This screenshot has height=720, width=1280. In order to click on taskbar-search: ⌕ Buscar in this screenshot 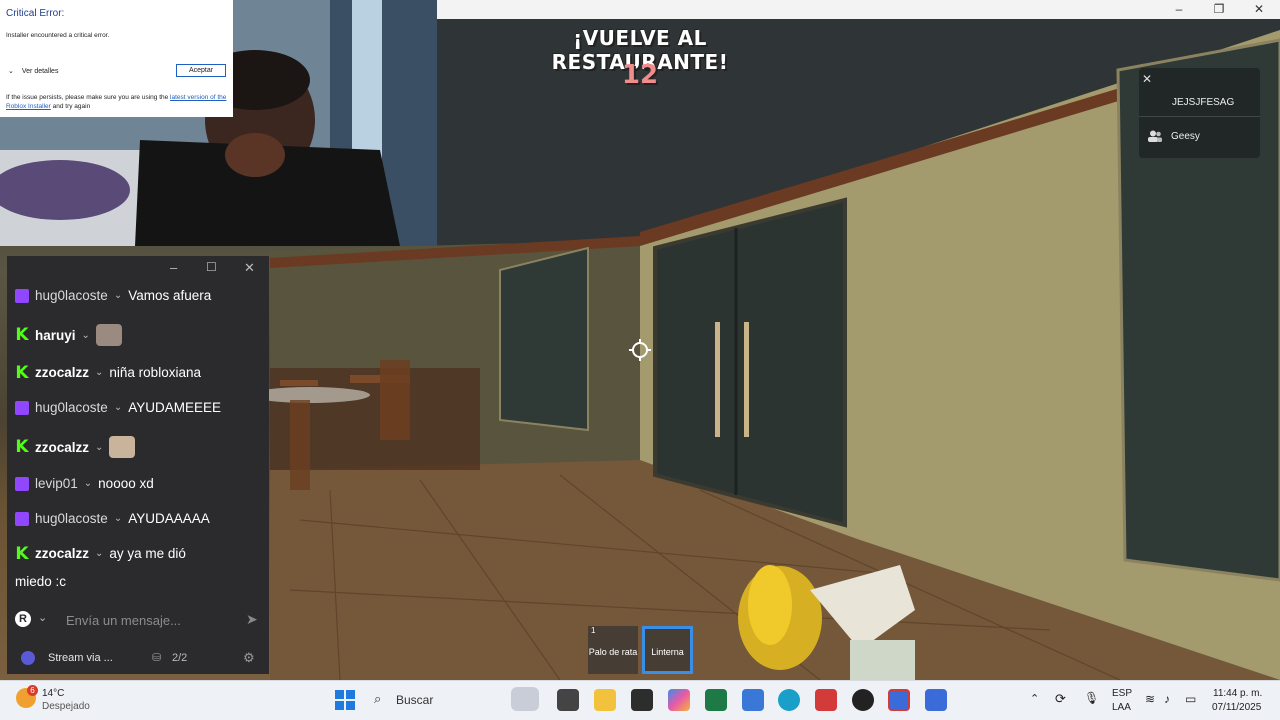, I will do `click(452, 699)`.